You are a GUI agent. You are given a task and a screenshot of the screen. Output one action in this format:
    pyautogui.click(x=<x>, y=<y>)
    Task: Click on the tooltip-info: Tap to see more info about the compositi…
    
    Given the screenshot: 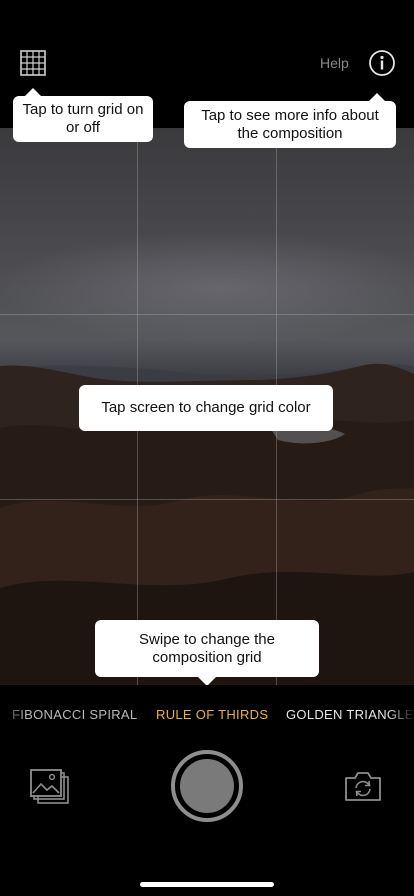 What is the action you would take?
    pyautogui.click(x=290, y=124)
    